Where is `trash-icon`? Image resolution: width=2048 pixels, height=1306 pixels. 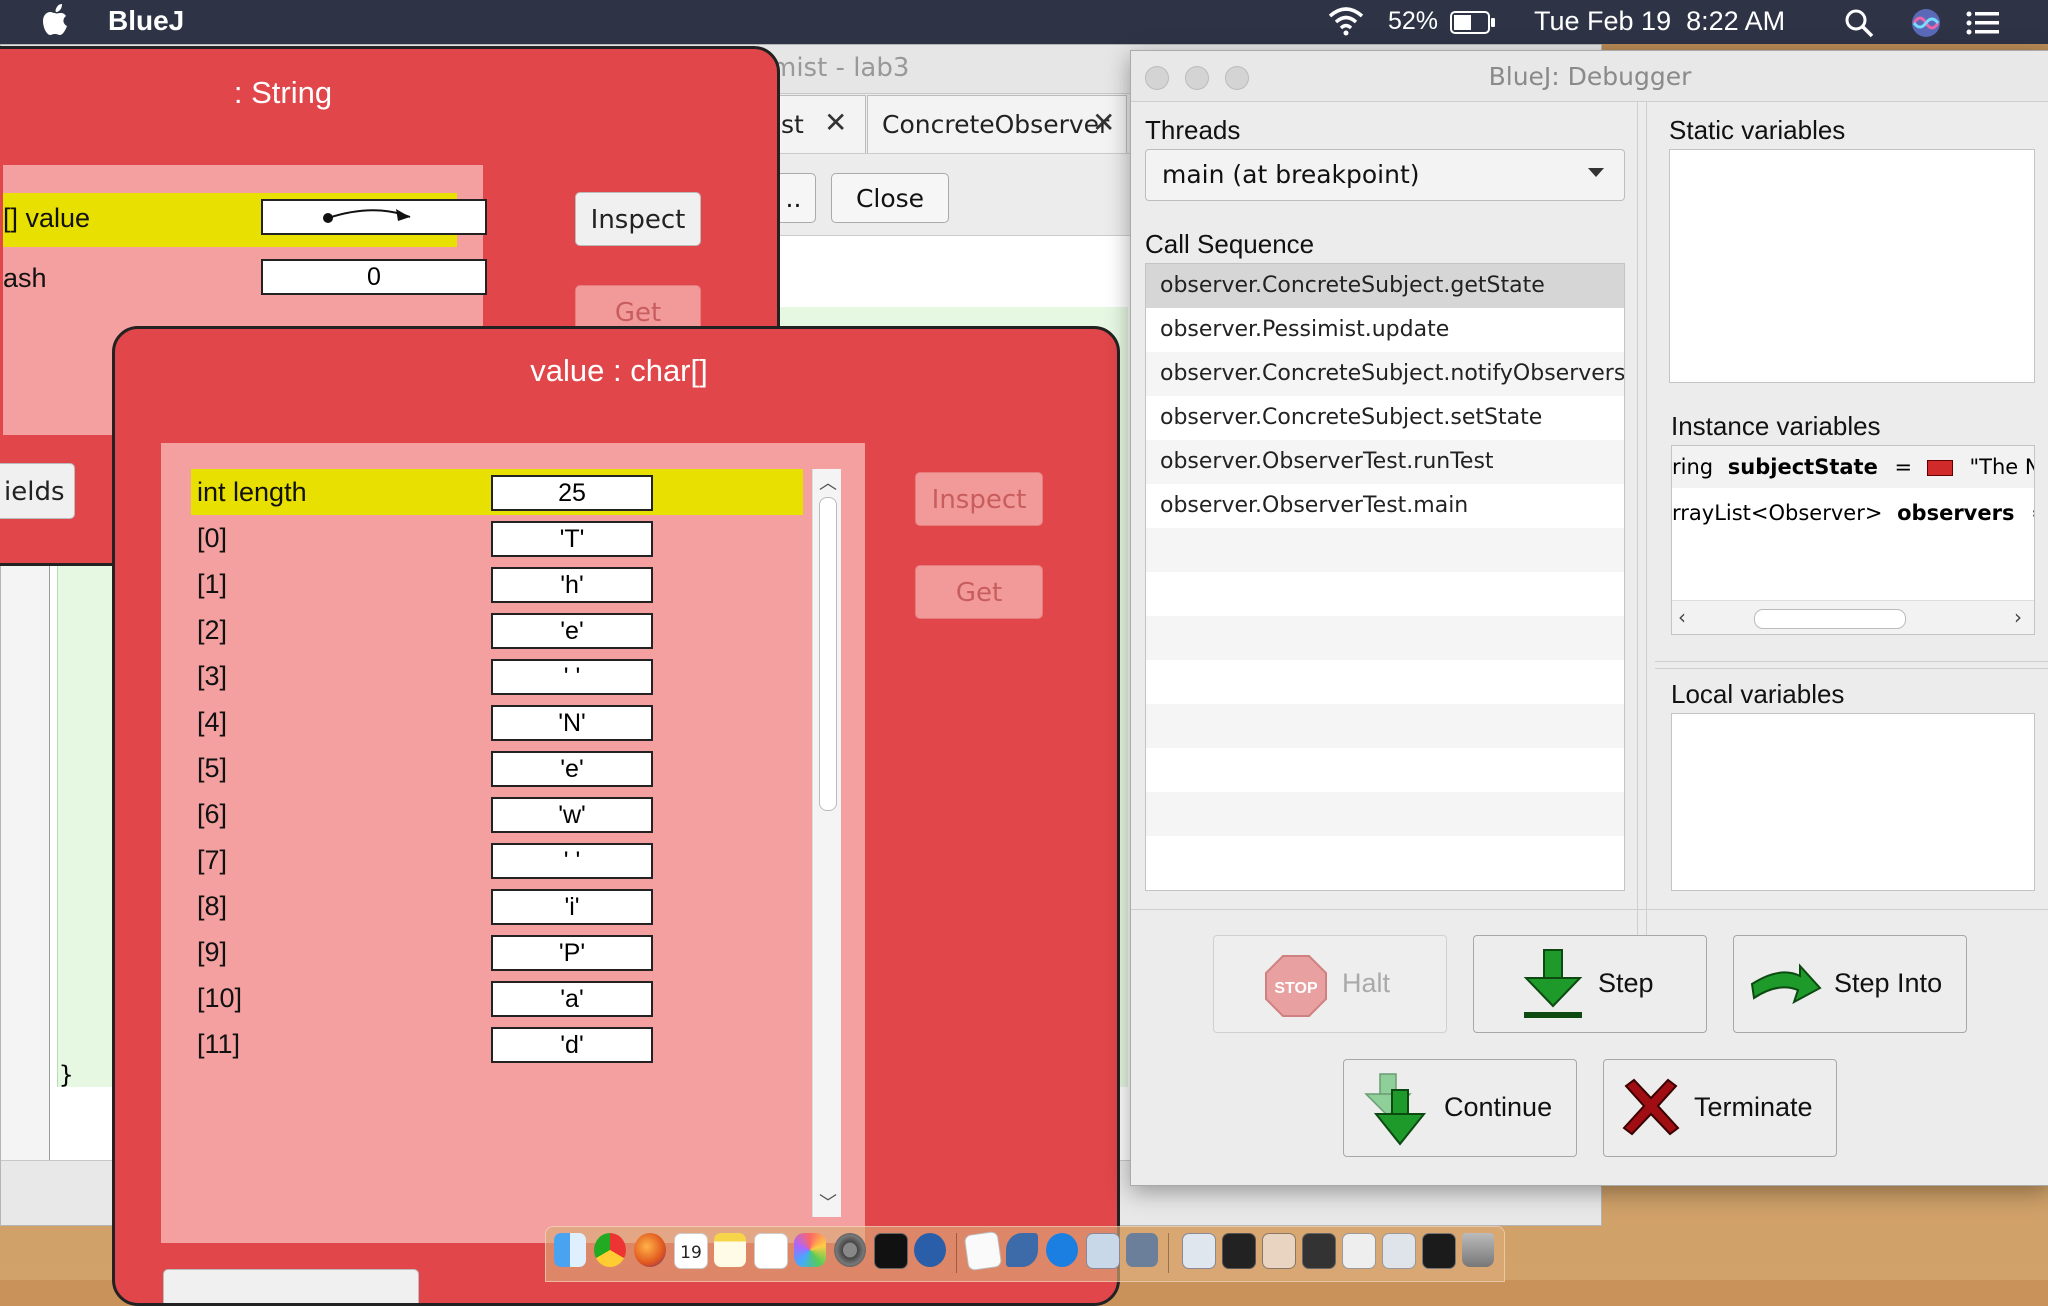 trash-icon is located at coordinates (1478, 1250).